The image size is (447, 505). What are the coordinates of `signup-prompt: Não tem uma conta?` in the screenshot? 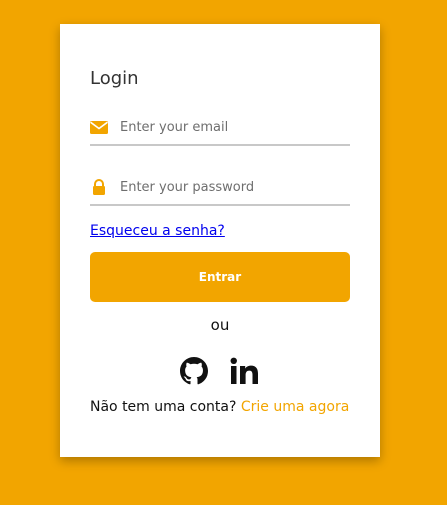 It's located at (163, 407).